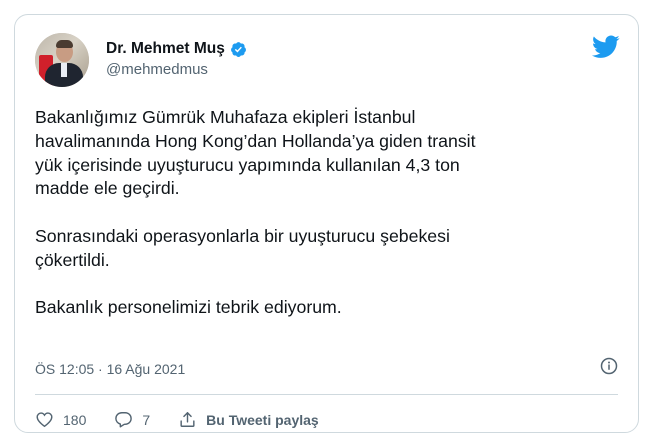 The image size is (650, 441). I want to click on twitter-bird-icon, so click(606, 47).